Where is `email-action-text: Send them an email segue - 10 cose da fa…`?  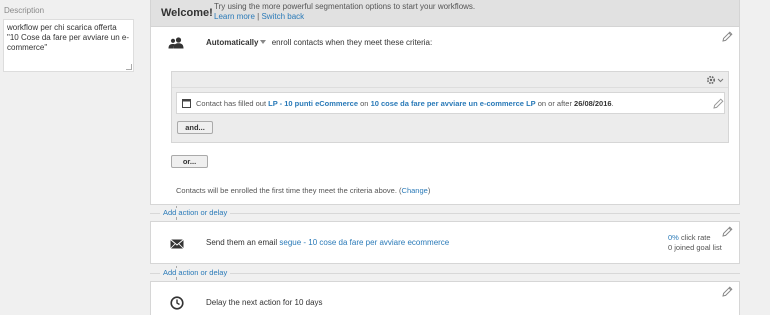 email-action-text: Send them an email segue - 10 cose da fa… is located at coordinates (327, 242).